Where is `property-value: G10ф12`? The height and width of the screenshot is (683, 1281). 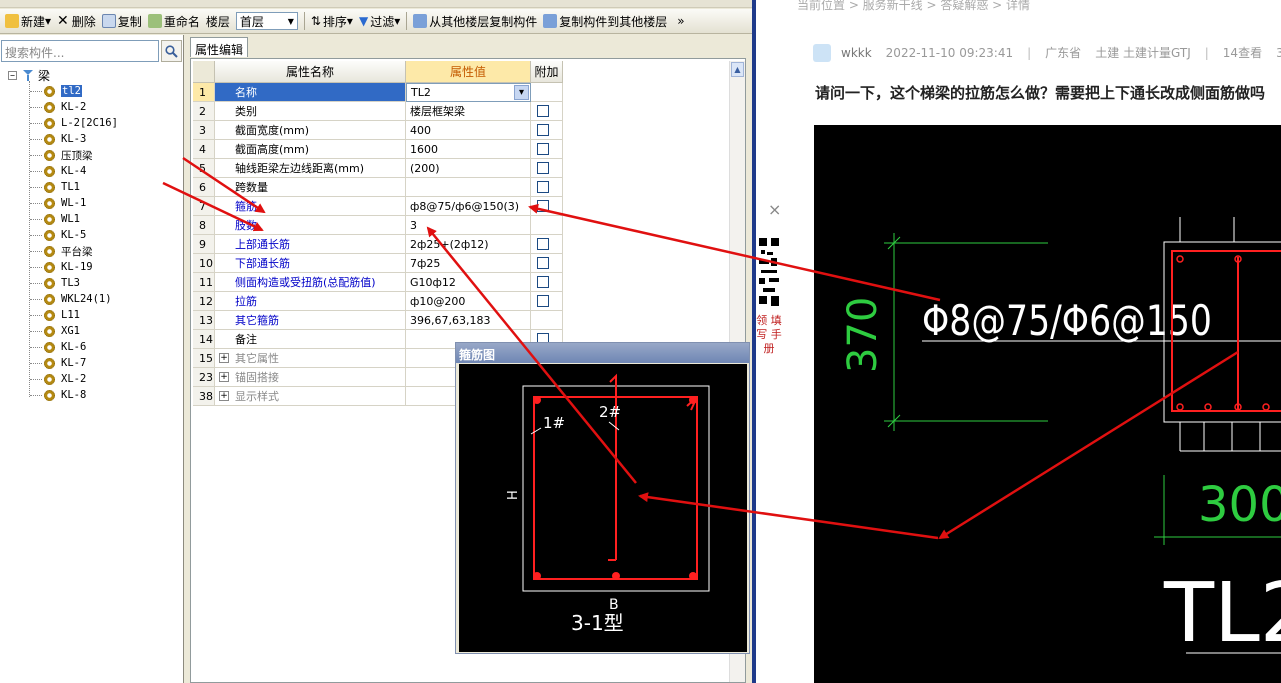
property-value: G10ф12 is located at coordinates (468, 282).